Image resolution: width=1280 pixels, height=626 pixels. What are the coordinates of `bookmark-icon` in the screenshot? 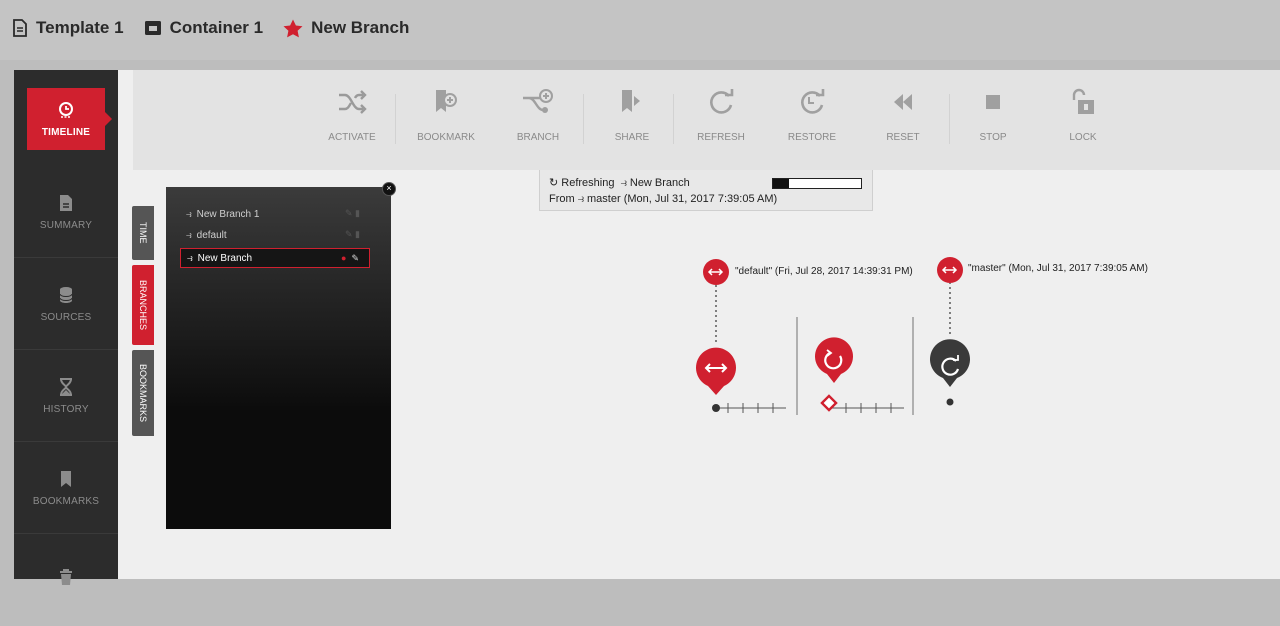 It's located at (66, 479).